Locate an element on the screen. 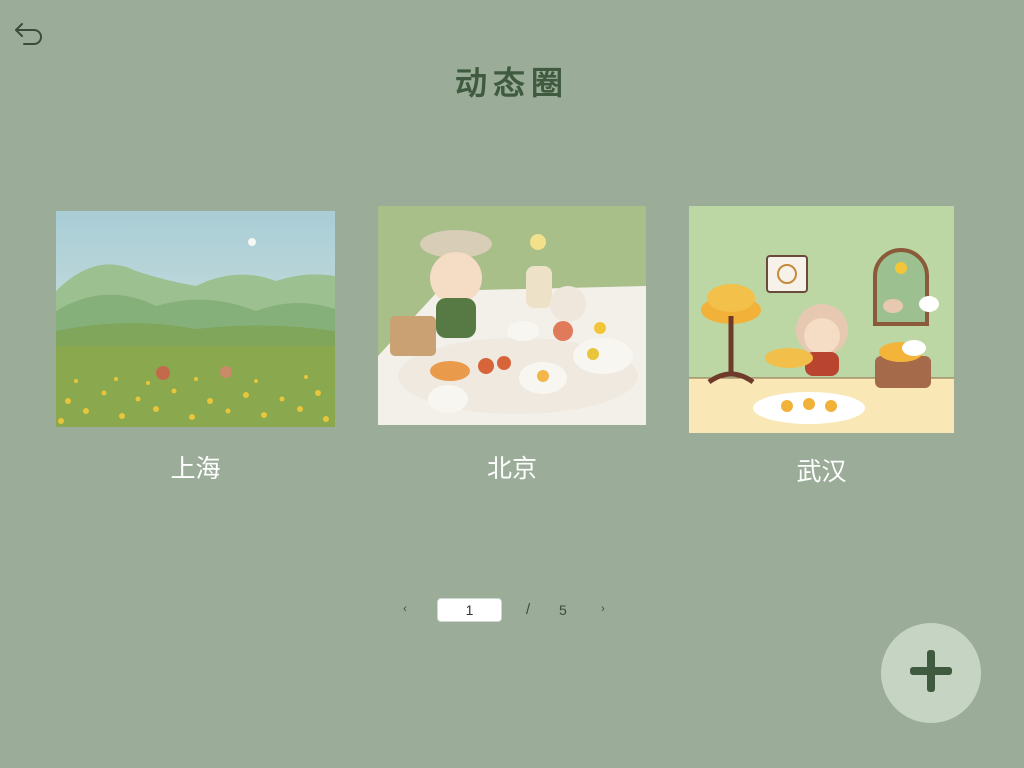 Image resolution: width=1024 pixels, height=768 pixels. chevron-left-icon: ‹ is located at coordinates (405, 609).